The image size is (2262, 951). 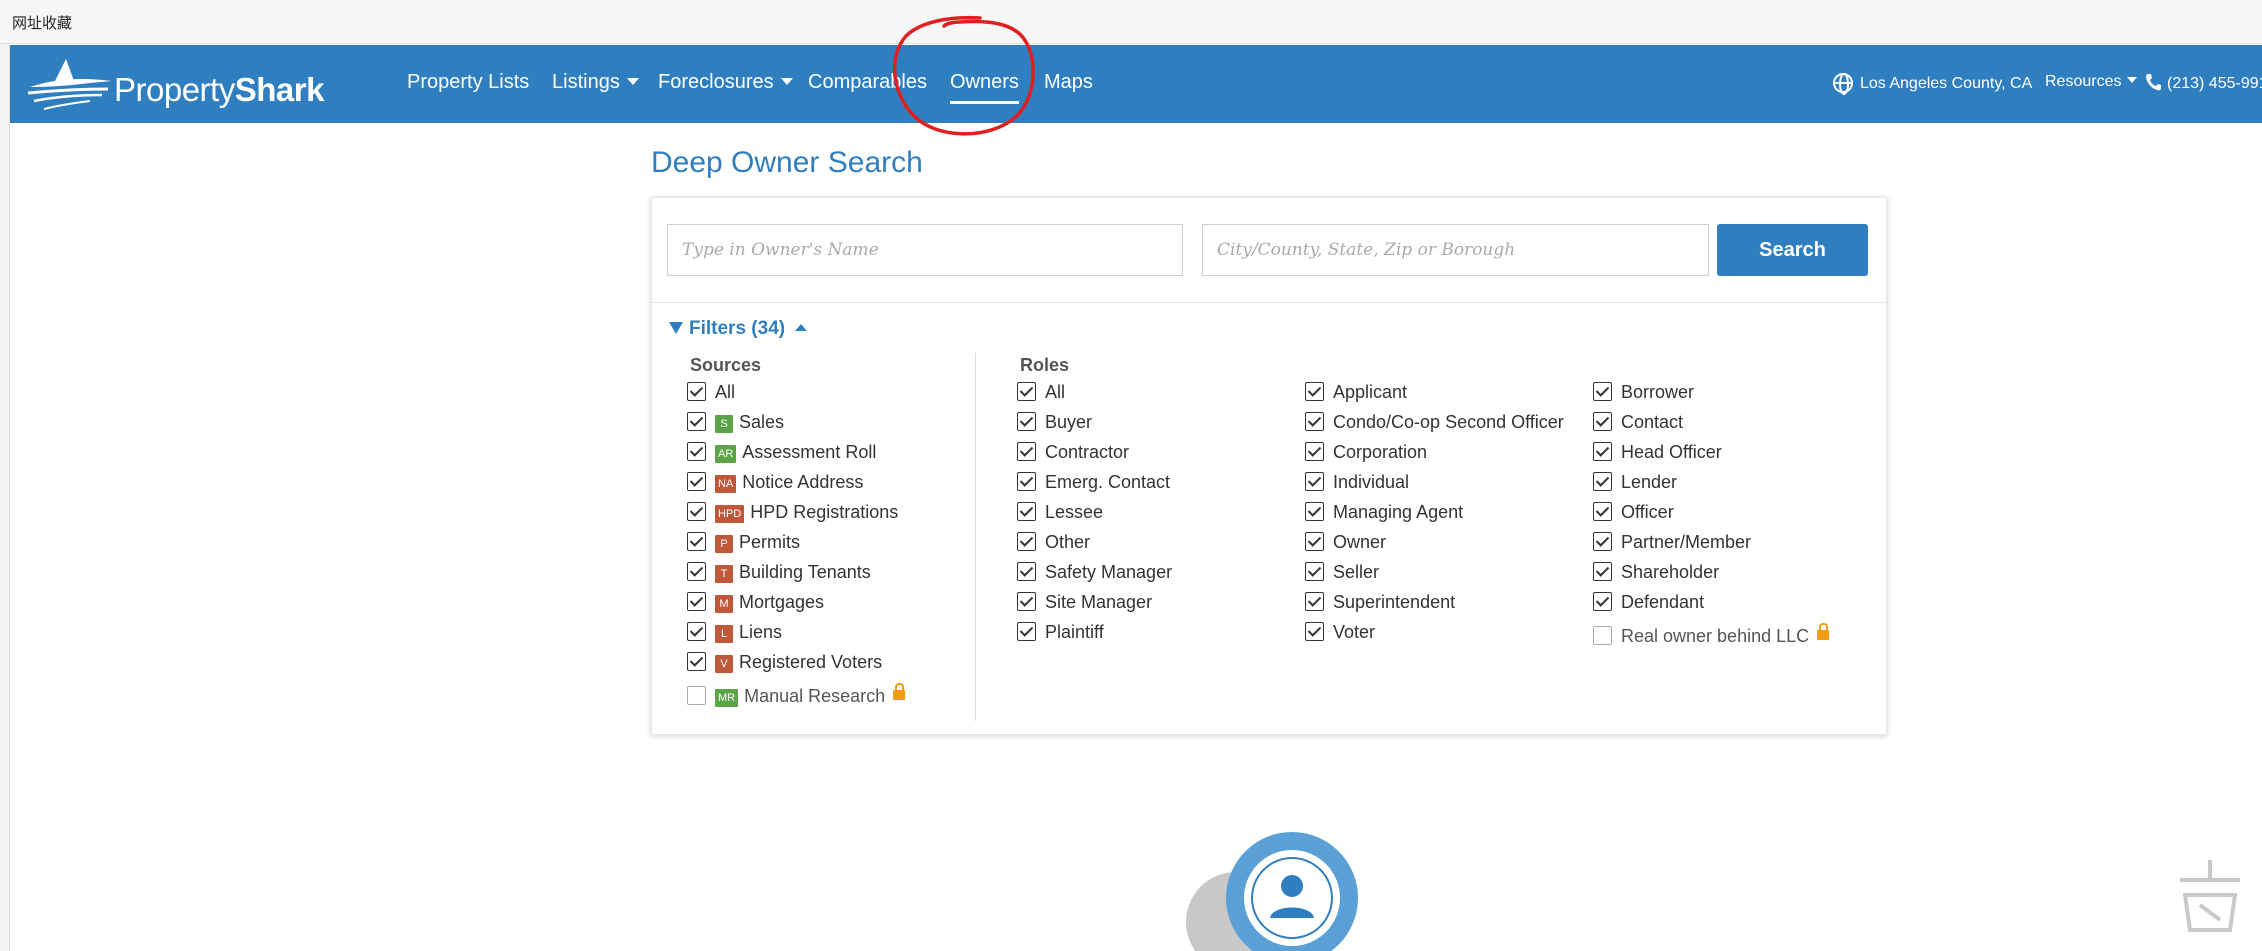 I want to click on source-building-tenants-option: T Building Tenants, so click(x=779, y=572).